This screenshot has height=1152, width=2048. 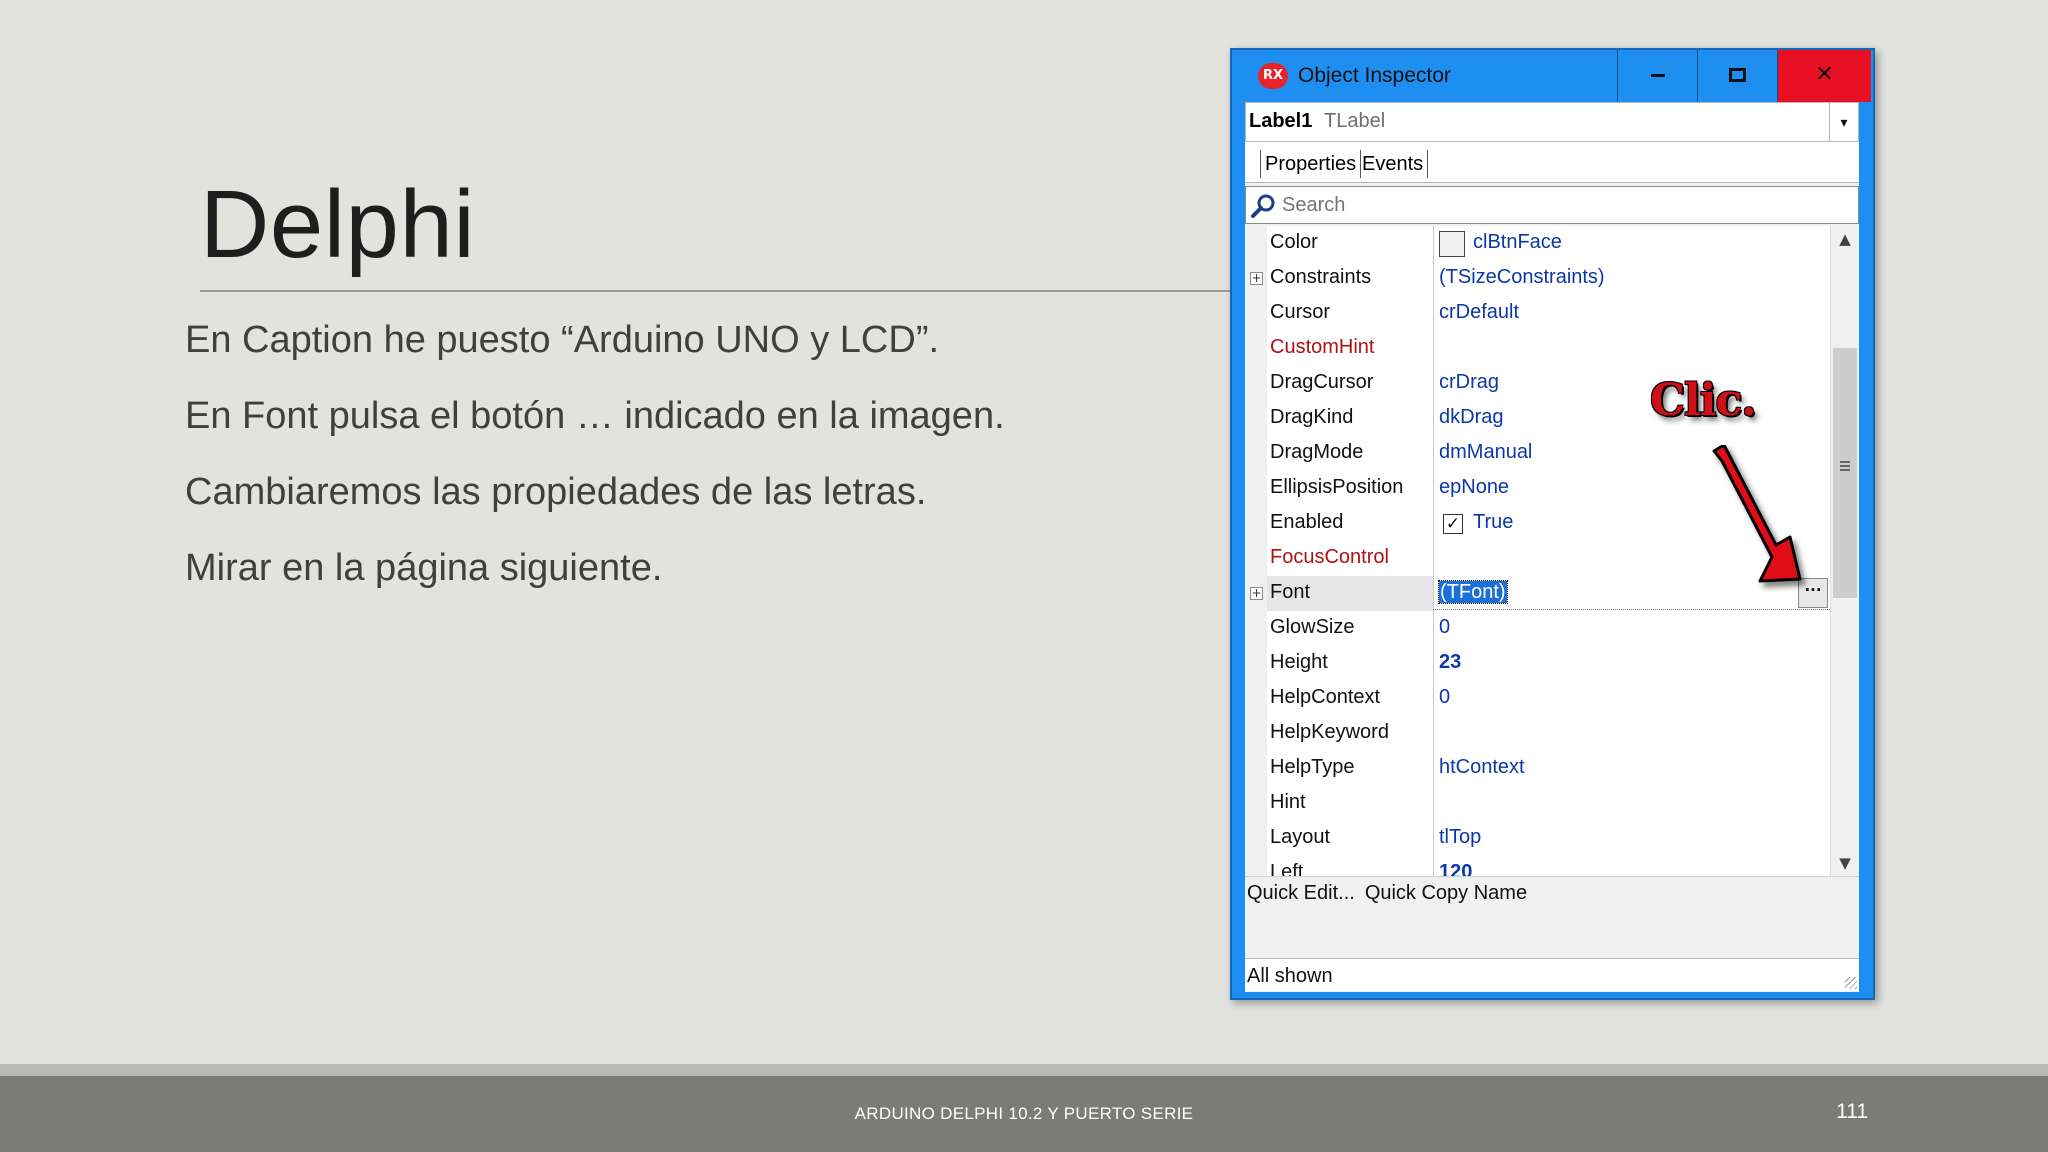 I want to click on property-row-glowsize: GlowSize 0, so click(x=1537, y=628).